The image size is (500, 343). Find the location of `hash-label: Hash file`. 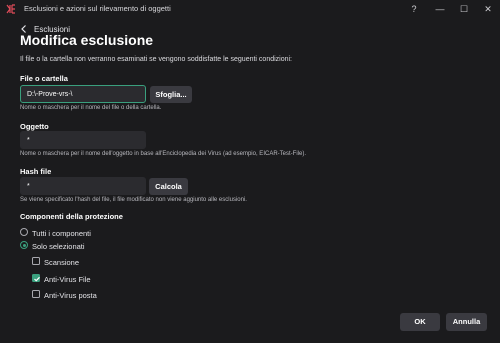

hash-label: Hash file is located at coordinates (36, 171).